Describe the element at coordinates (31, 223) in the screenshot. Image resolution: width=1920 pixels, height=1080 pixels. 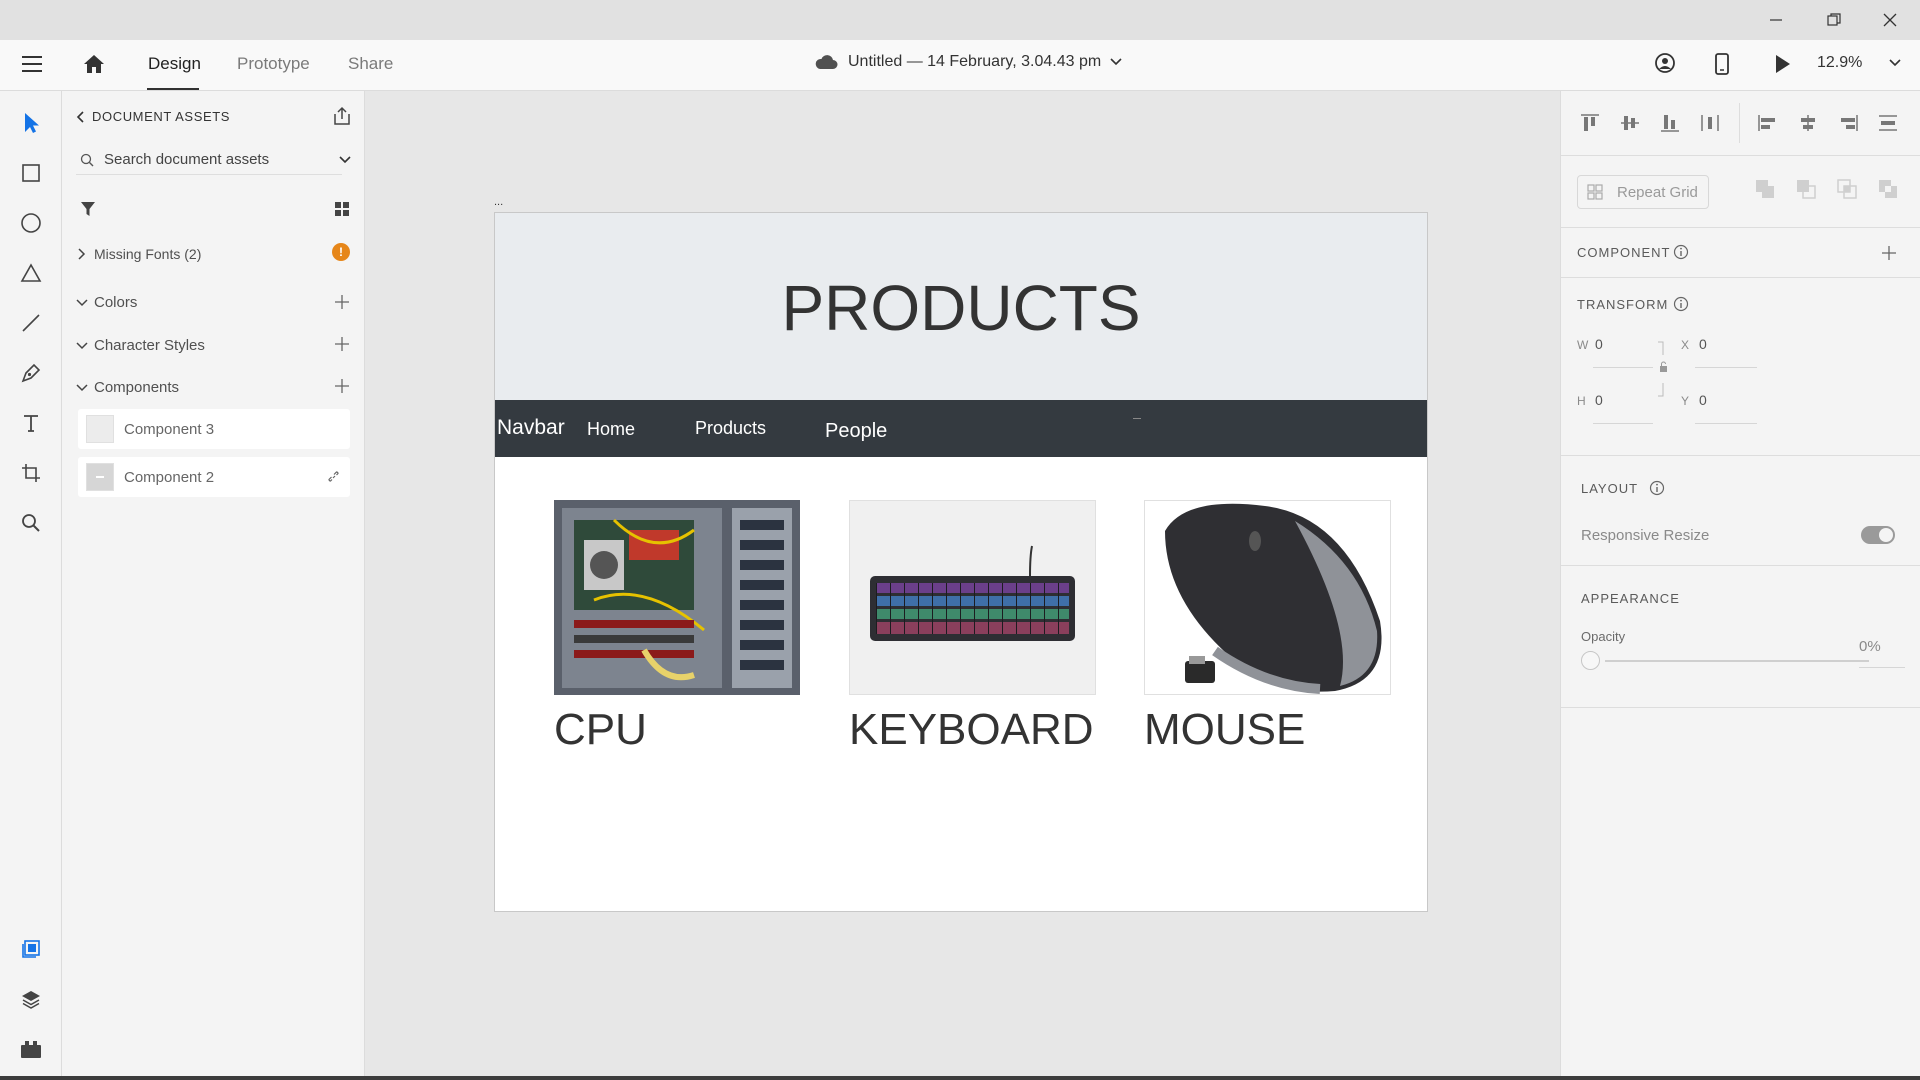
I see `ellipse-tool` at that location.